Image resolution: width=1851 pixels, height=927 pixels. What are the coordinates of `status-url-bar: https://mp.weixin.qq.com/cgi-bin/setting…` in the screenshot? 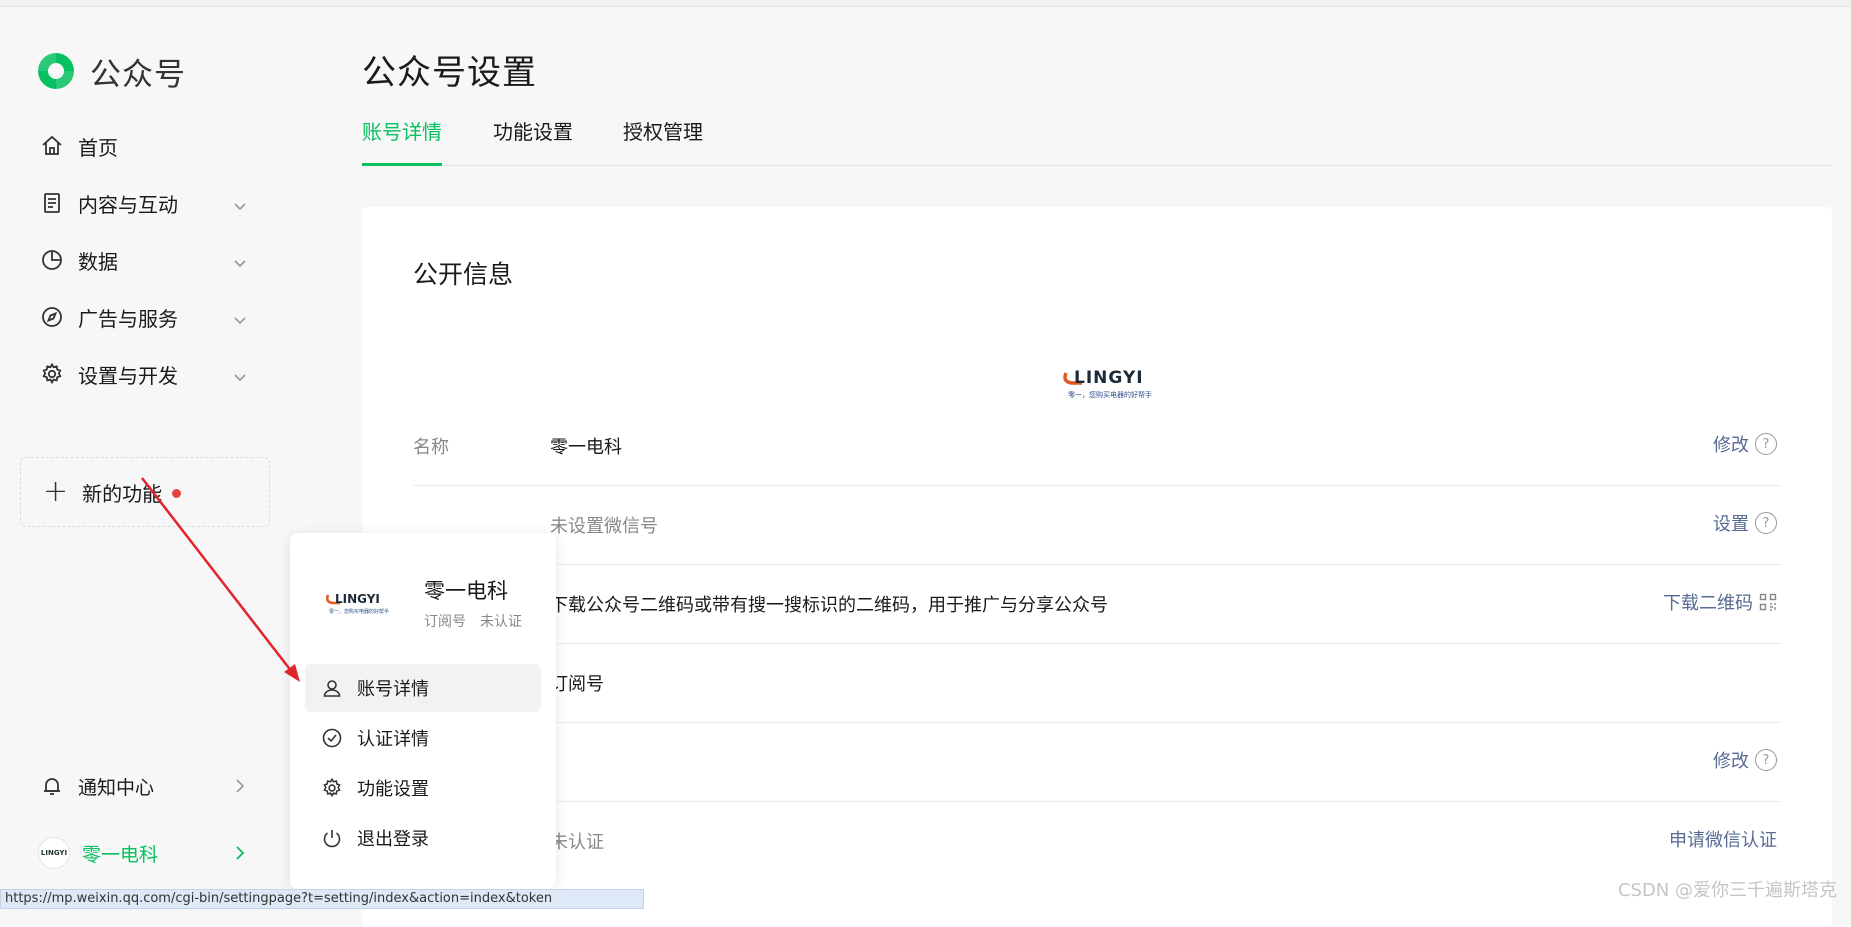 It's located at (322, 899).